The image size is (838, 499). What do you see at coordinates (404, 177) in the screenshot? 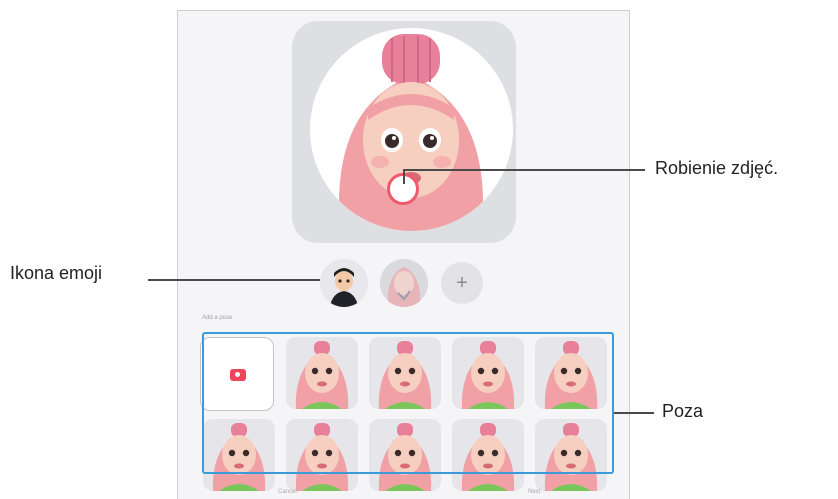
I see `shutter-callout-vertical` at bounding box center [404, 177].